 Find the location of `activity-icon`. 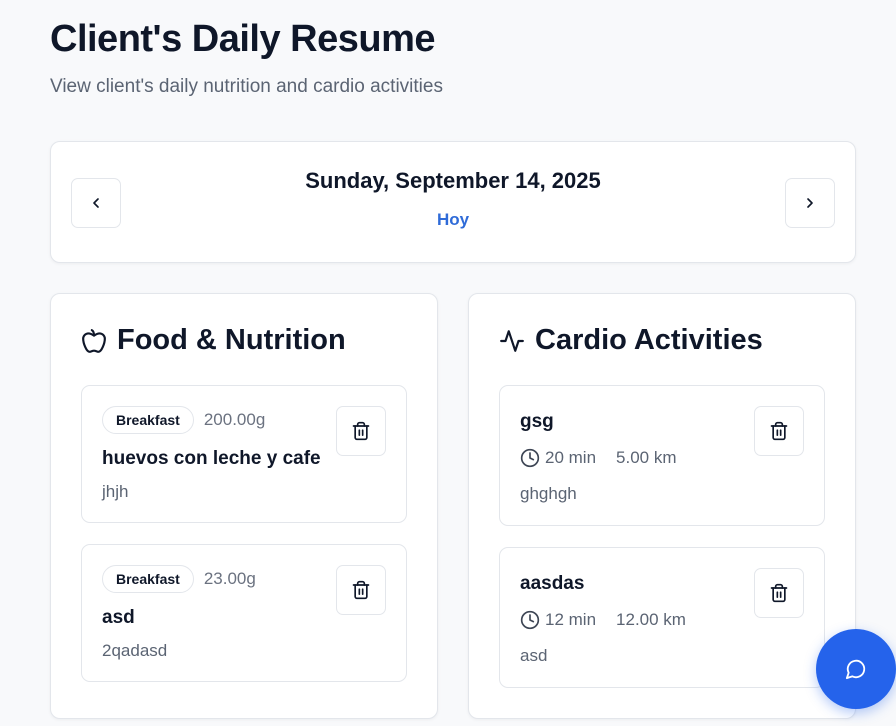

activity-icon is located at coordinates (512, 340).